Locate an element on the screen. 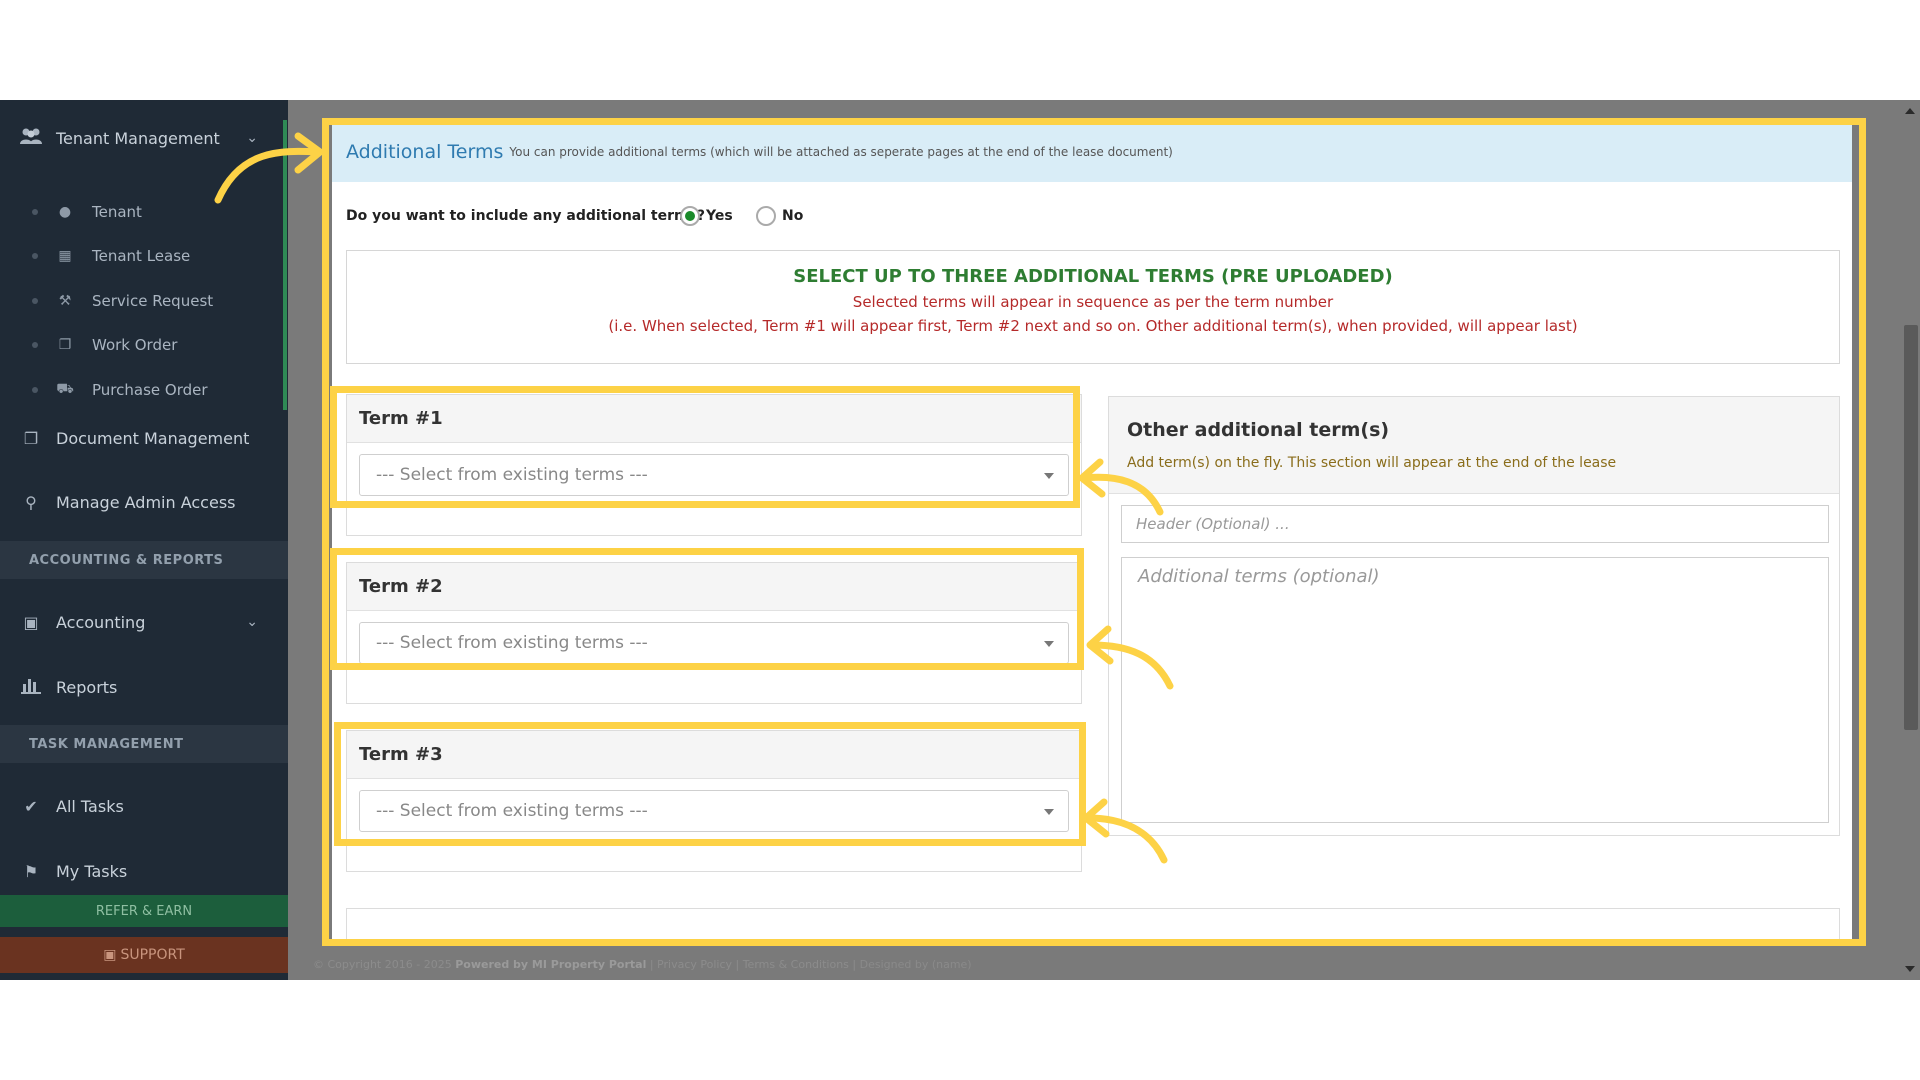 This screenshot has width=1920, height=1080. radio-selected-dot is located at coordinates (690, 216).